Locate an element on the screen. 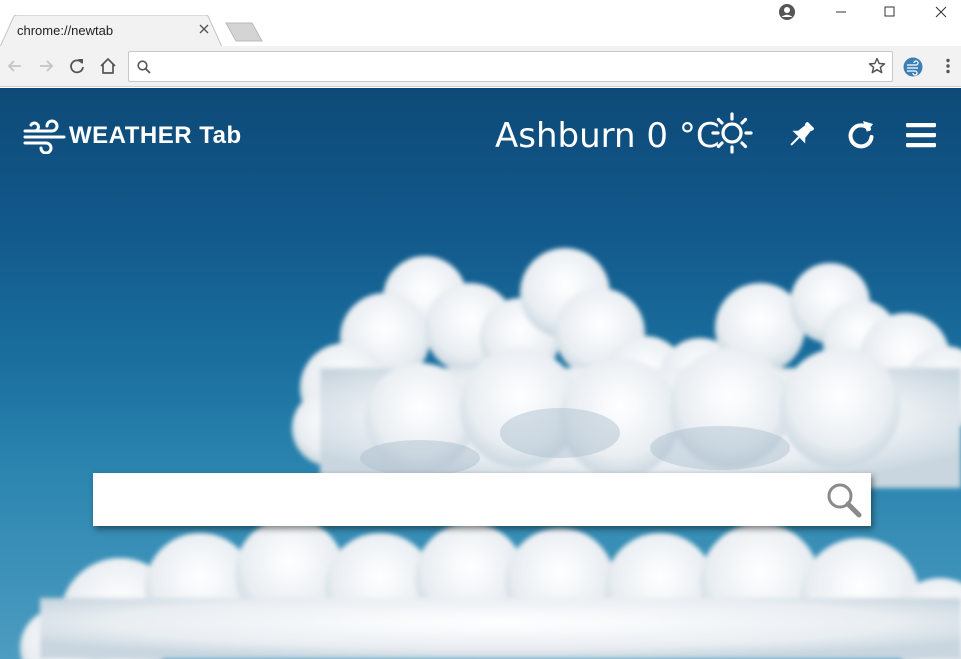 Image resolution: width=961 pixels, height=659 pixels. account-icon is located at coordinates (787, 12).